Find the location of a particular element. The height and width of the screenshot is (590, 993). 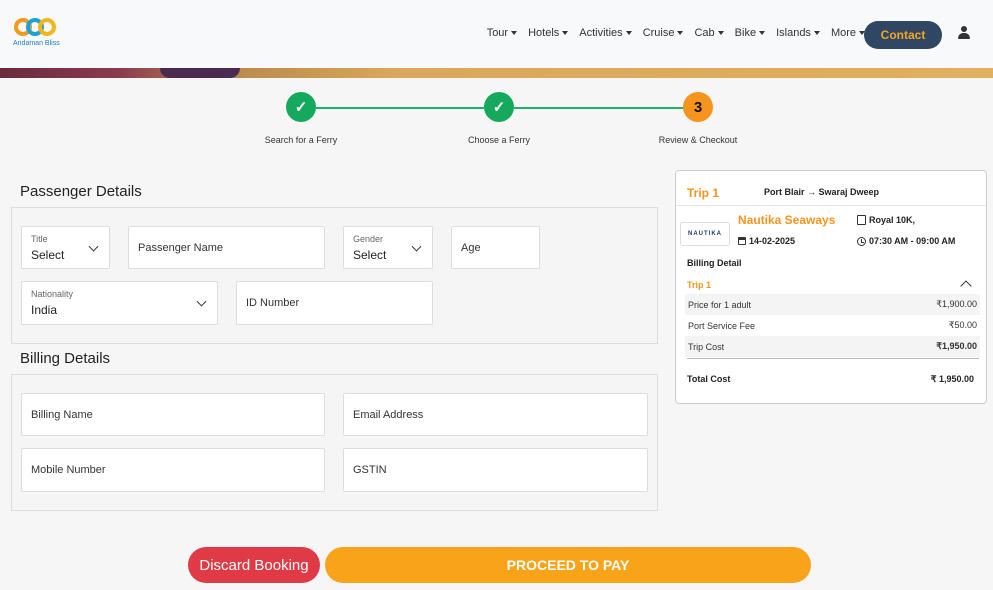

user-icon-body is located at coordinates (964, 36).